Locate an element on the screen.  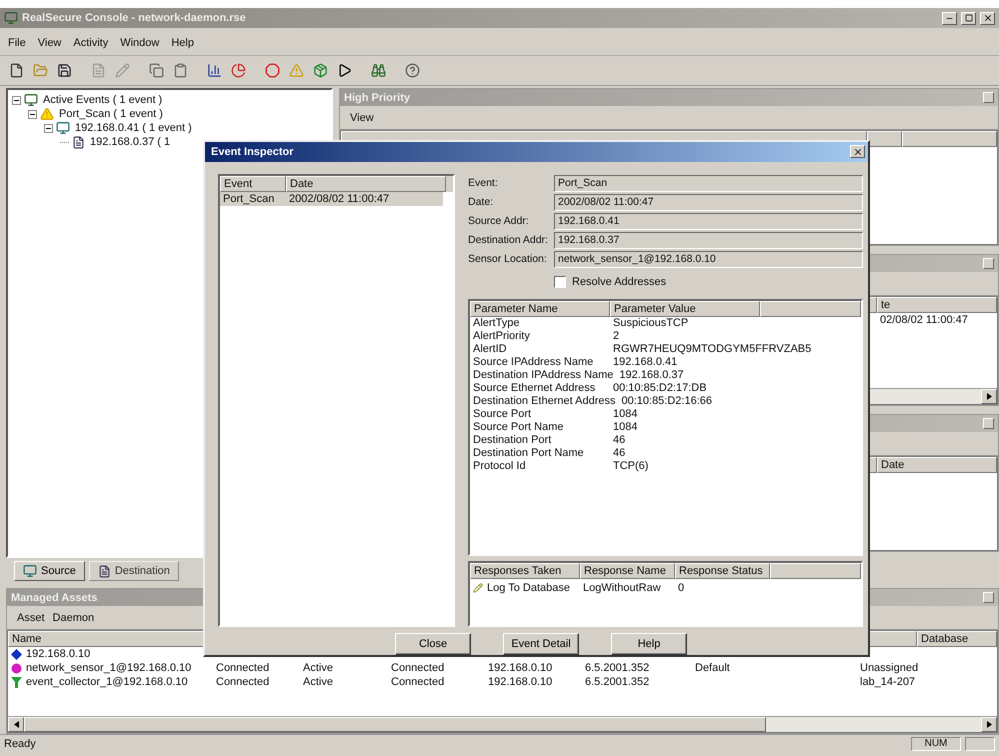
table-cell: Unassigned is located at coordinates (889, 668).